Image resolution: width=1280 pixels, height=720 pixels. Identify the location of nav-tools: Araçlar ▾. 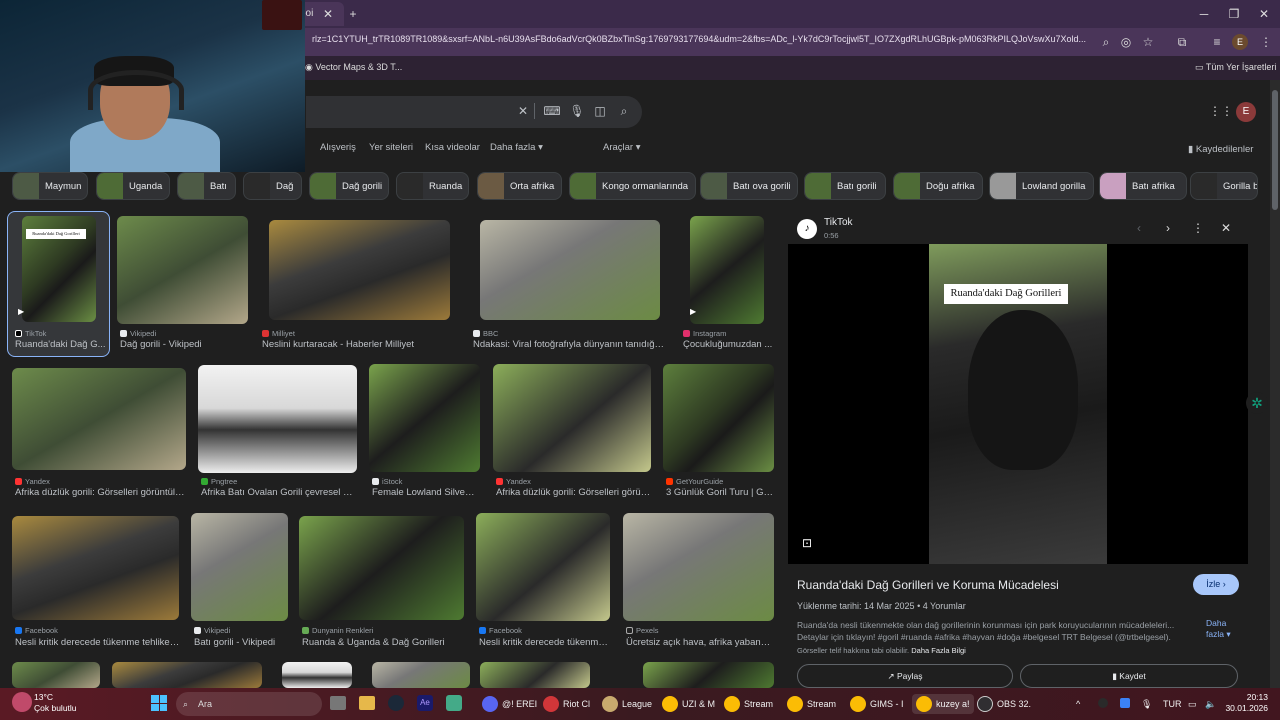
(622, 148).